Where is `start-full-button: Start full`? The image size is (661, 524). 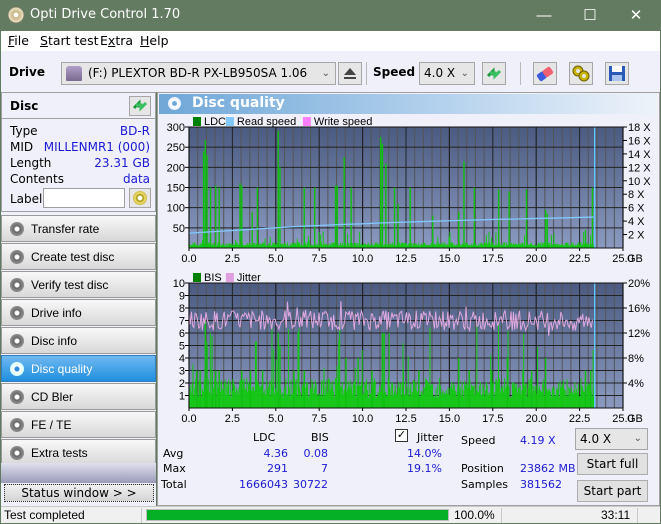 start-full-button: Start full is located at coordinates (612, 464).